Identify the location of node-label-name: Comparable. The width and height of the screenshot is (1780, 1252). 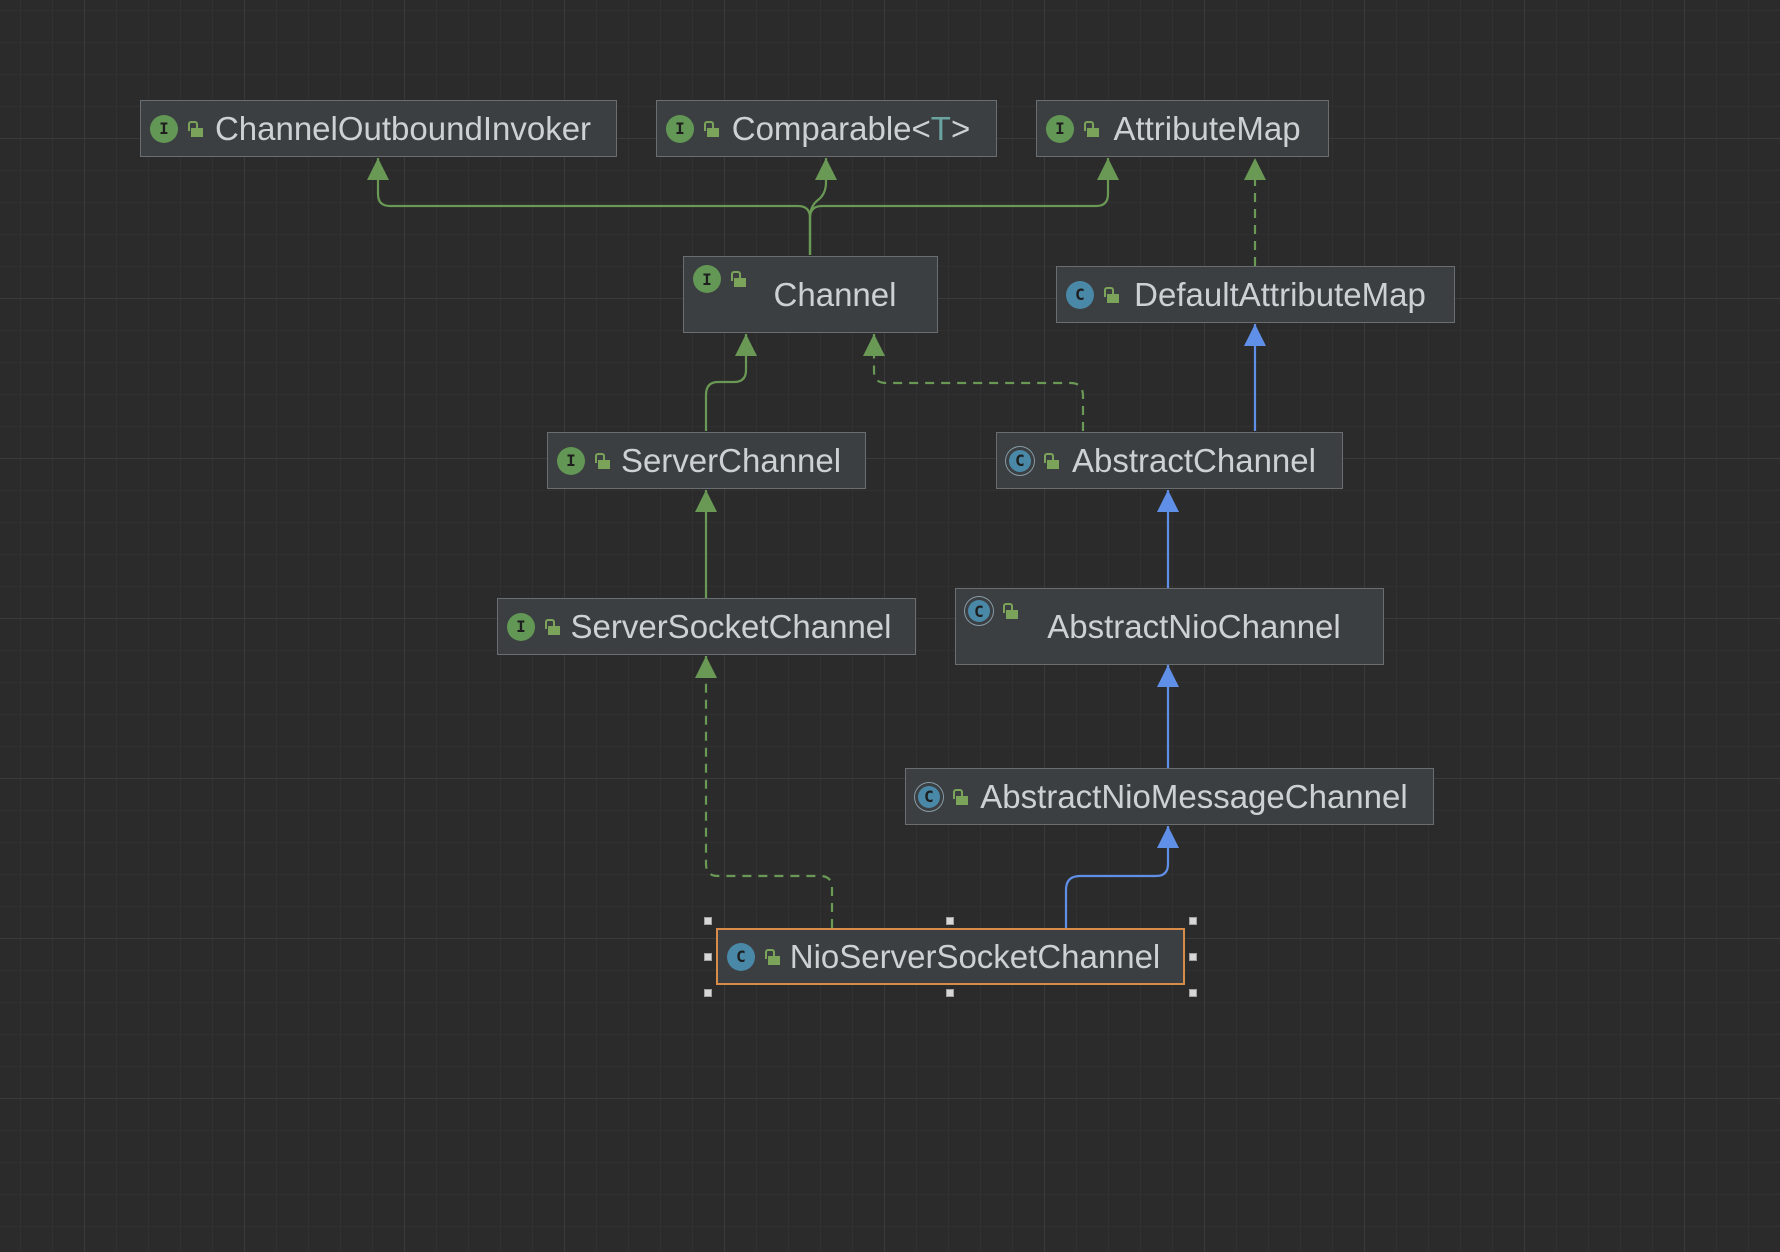
(821, 128).